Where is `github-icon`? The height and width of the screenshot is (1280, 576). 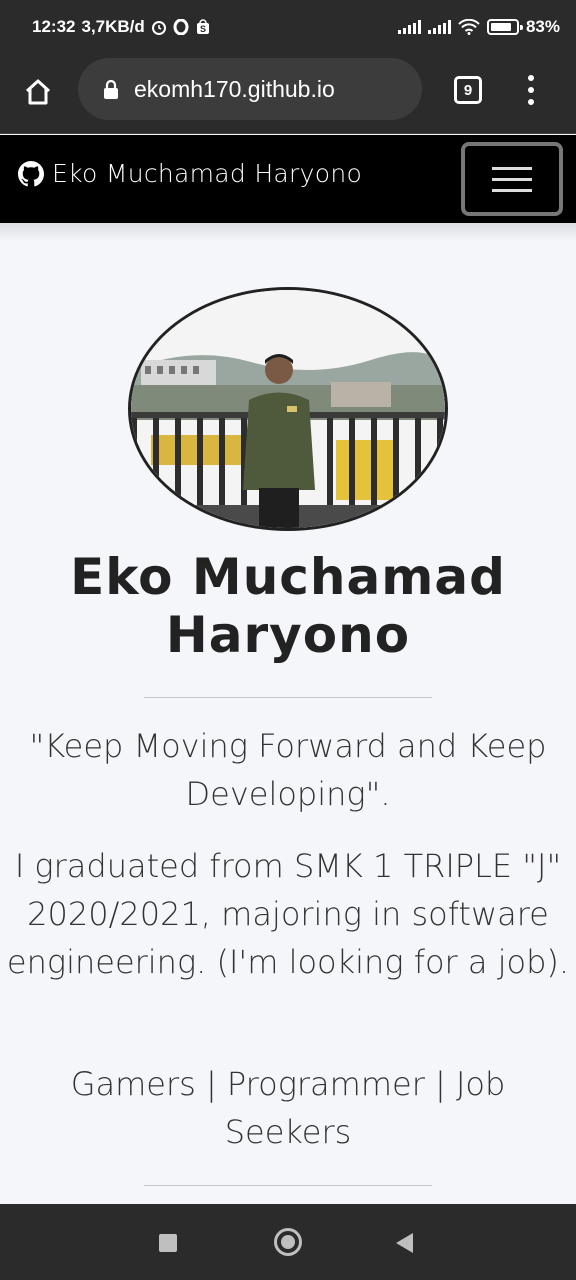 github-icon is located at coordinates (31, 173).